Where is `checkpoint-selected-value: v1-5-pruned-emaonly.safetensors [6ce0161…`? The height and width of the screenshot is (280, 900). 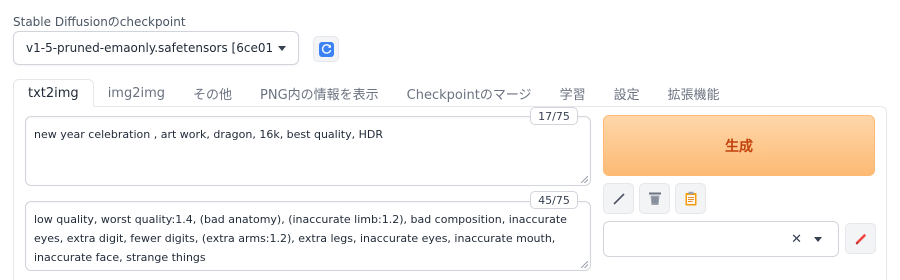
checkpoint-selected-value: v1-5-pruned-emaonly.safetensors [6ce0161… is located at coordinates (149, 48).